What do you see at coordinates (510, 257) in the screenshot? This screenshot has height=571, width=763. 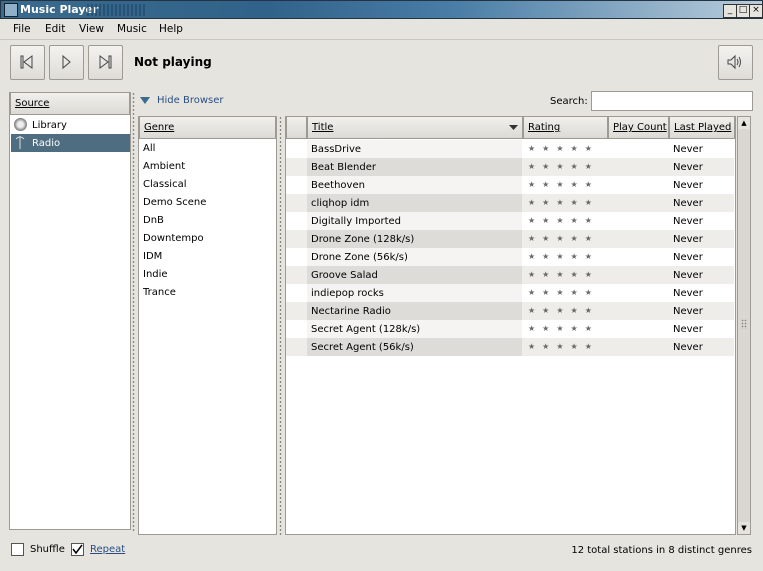 I see `table-row: Drone Zone (56k/s) ★★★★★ Never` at bounding box center [510, 257].